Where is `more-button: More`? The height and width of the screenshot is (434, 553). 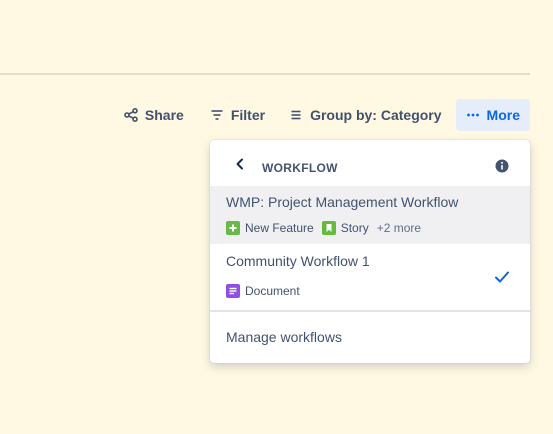 more-button: More is located at coordinates (492, 115).